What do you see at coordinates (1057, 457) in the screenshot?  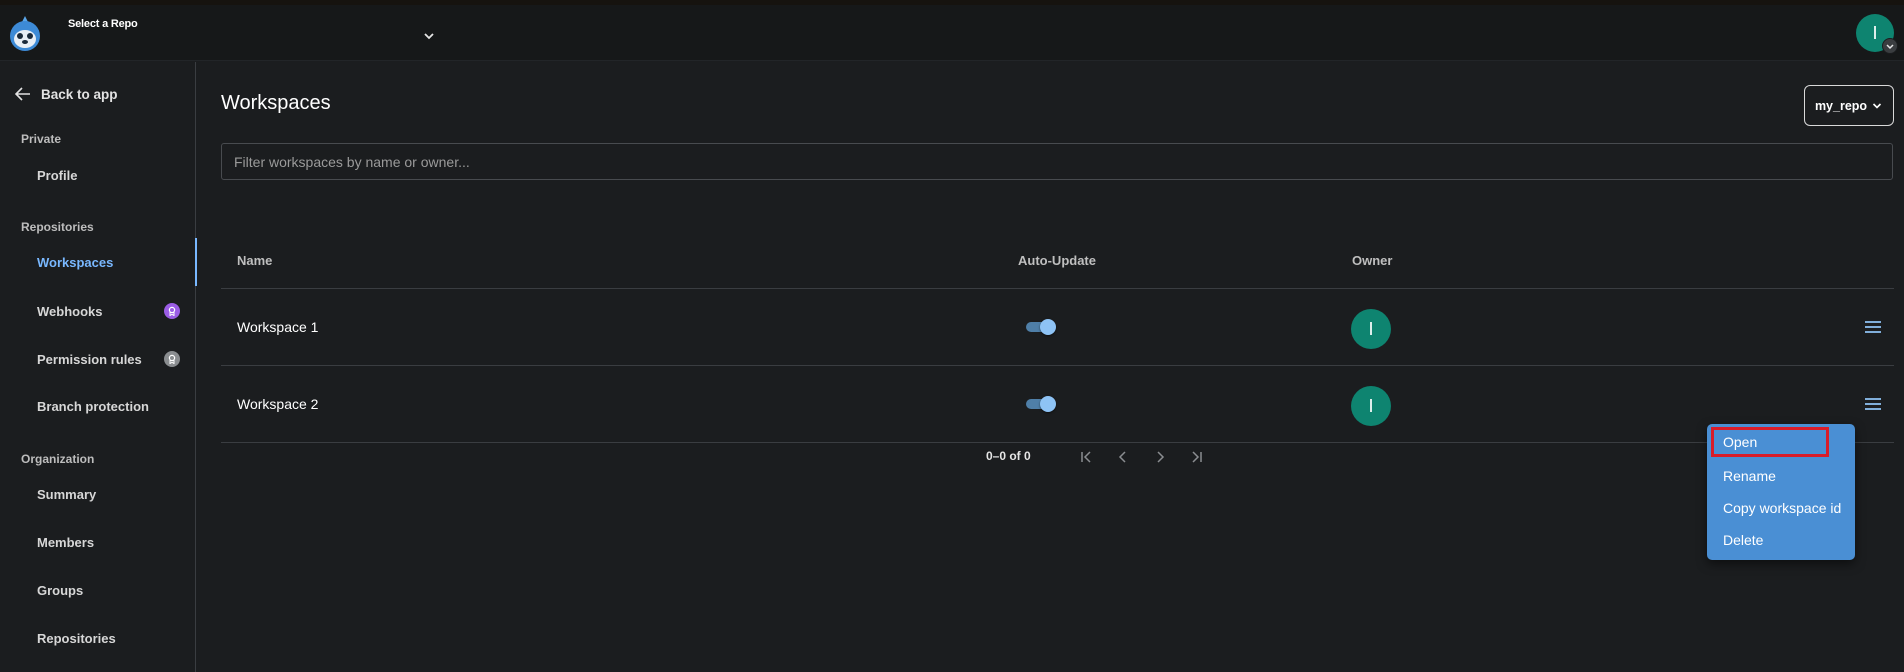 I see `pagination: 0–0 of 0` at bounding box center [1057, 457].